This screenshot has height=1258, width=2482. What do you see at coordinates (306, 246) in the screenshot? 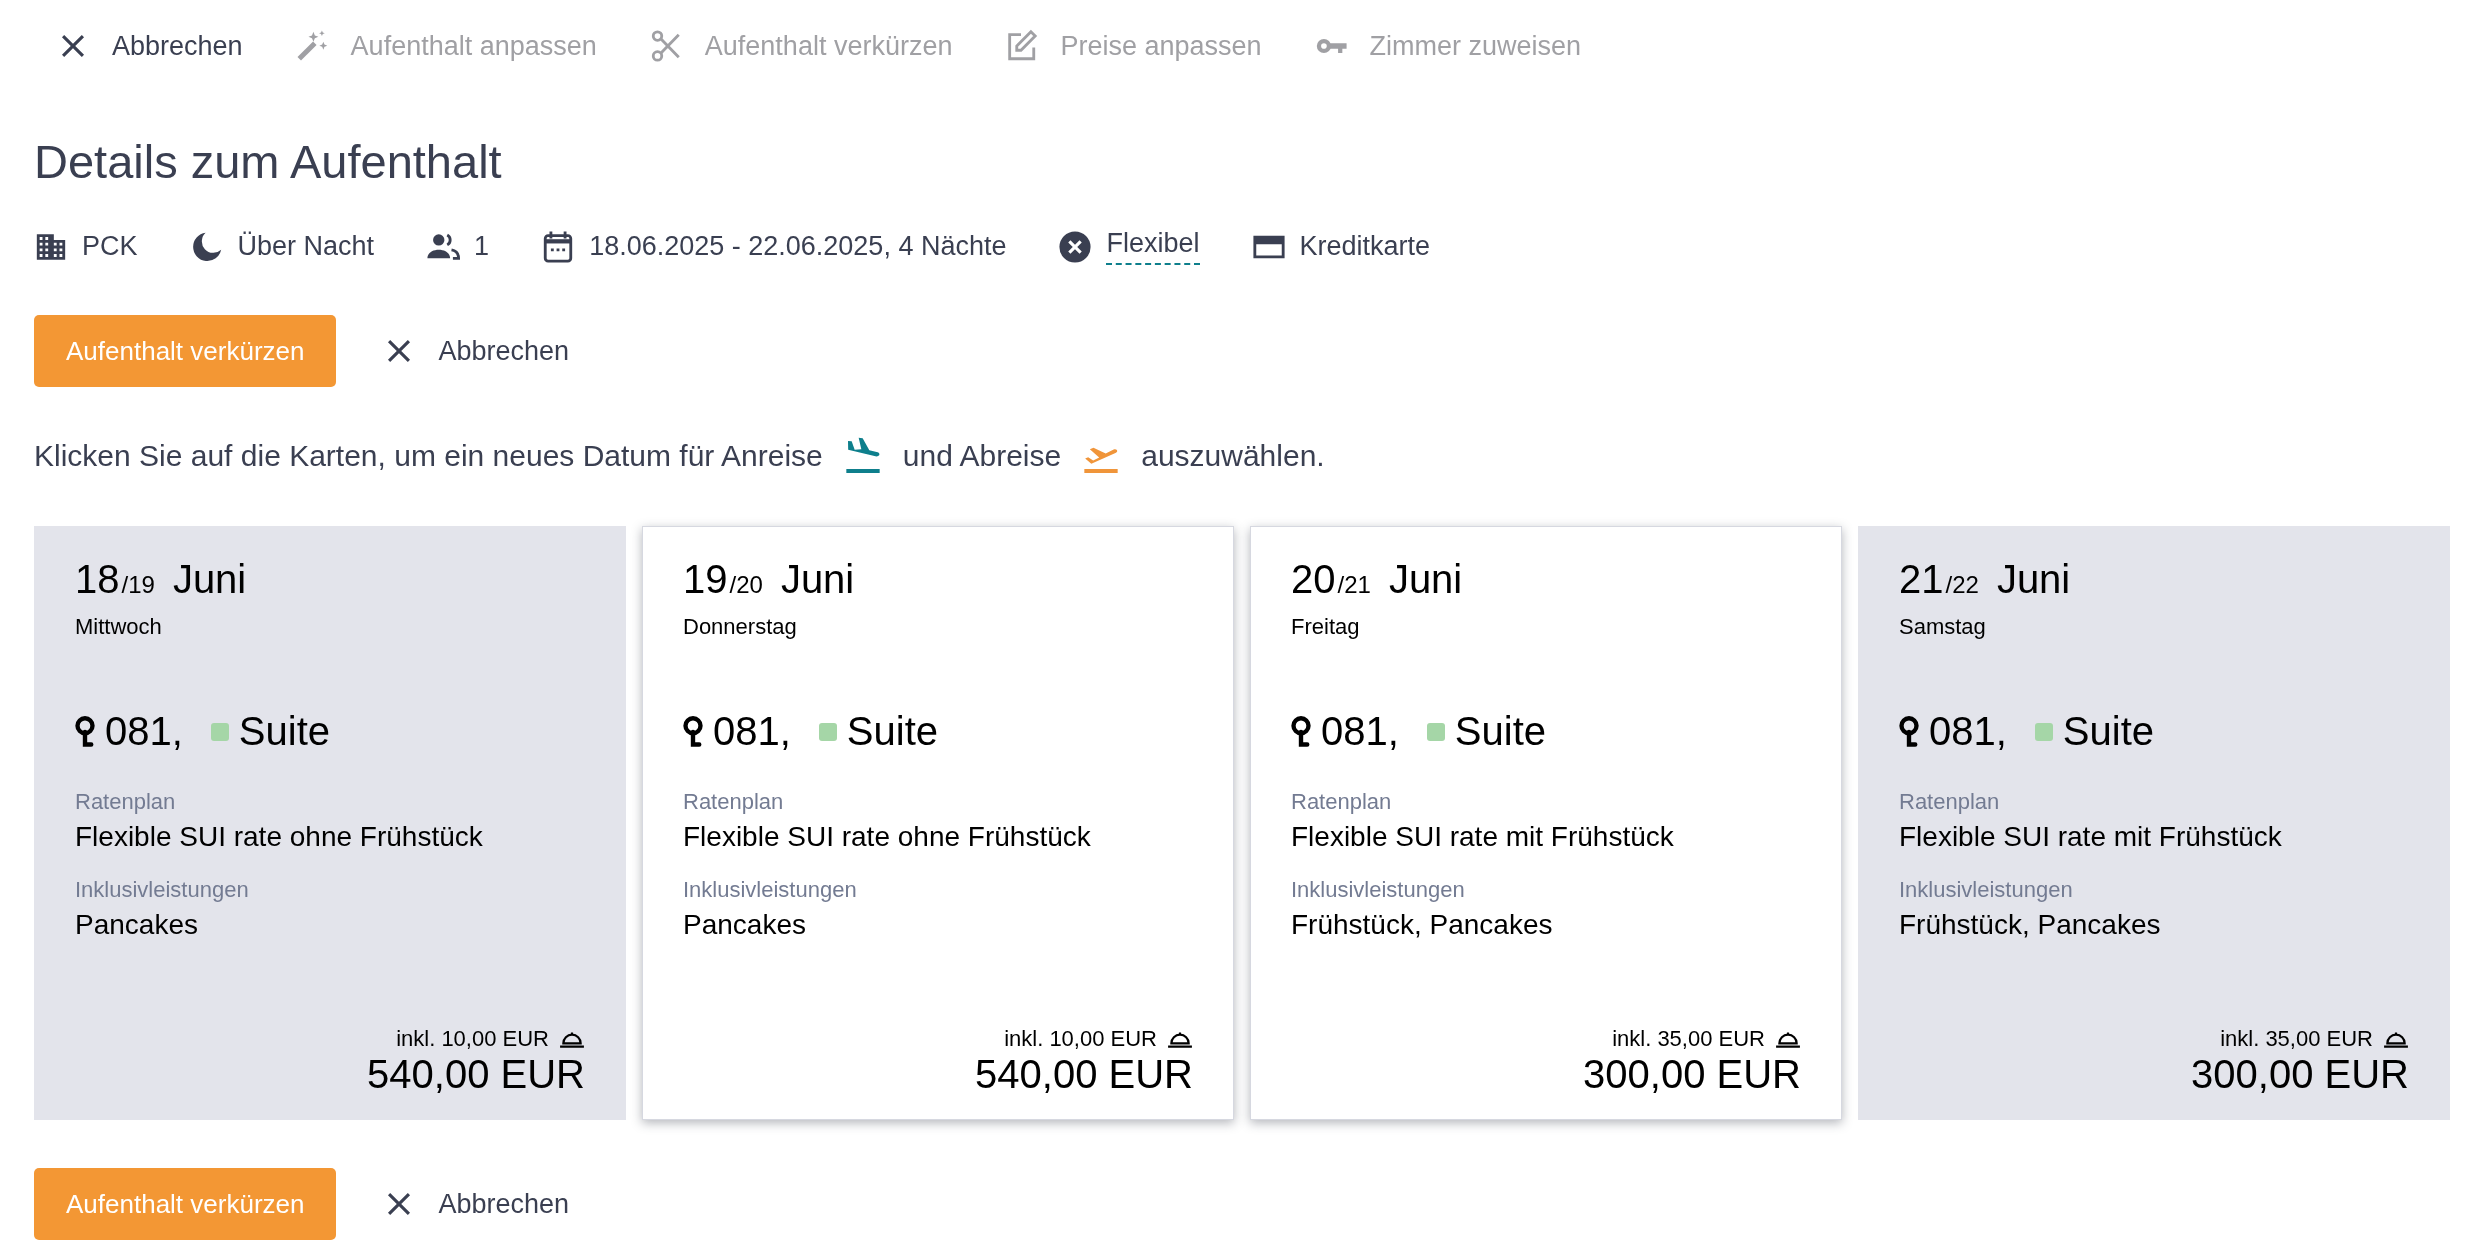
I see `info-text: Über Nacht` at bounding box center [306, 246].